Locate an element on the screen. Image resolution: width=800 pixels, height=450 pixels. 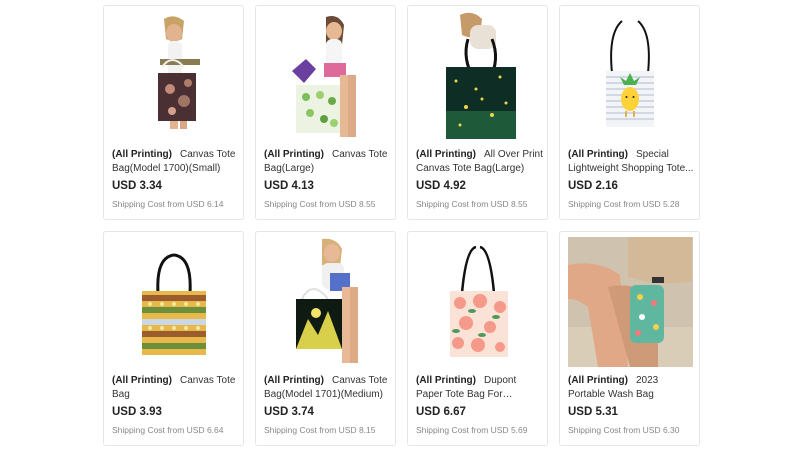
shipping-cost: Shipping Cost from USD 6.14 is located at coordinates (168, 204).